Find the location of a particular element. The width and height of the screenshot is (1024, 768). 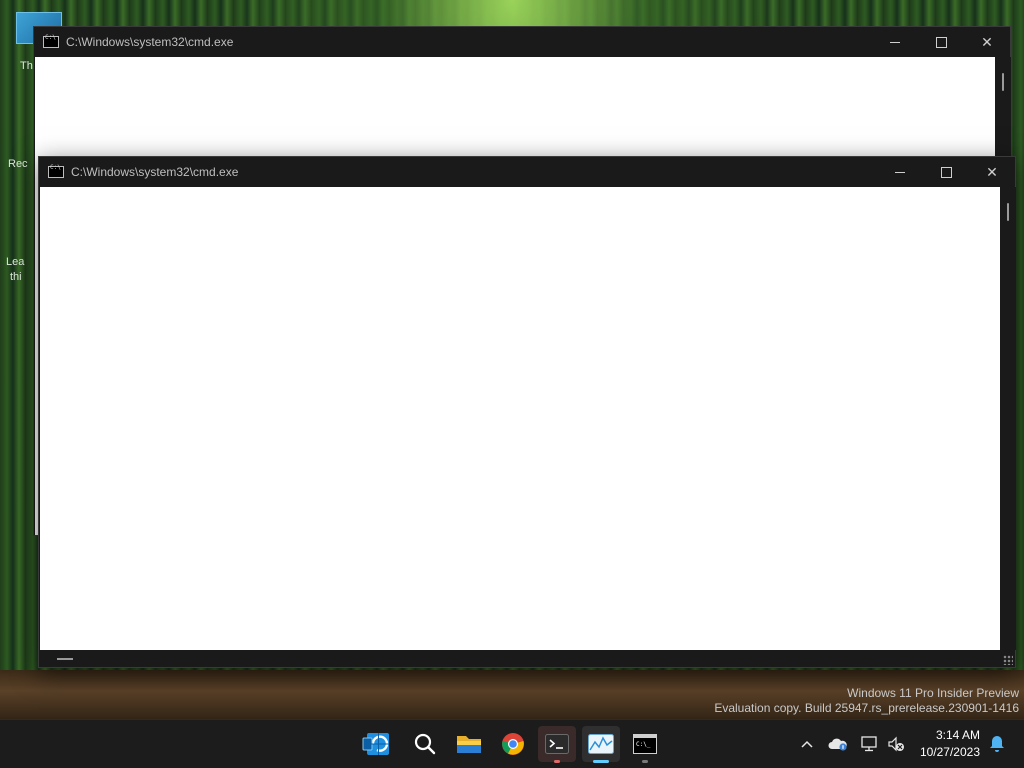

chrome-button is located at coordinates (513, 744).